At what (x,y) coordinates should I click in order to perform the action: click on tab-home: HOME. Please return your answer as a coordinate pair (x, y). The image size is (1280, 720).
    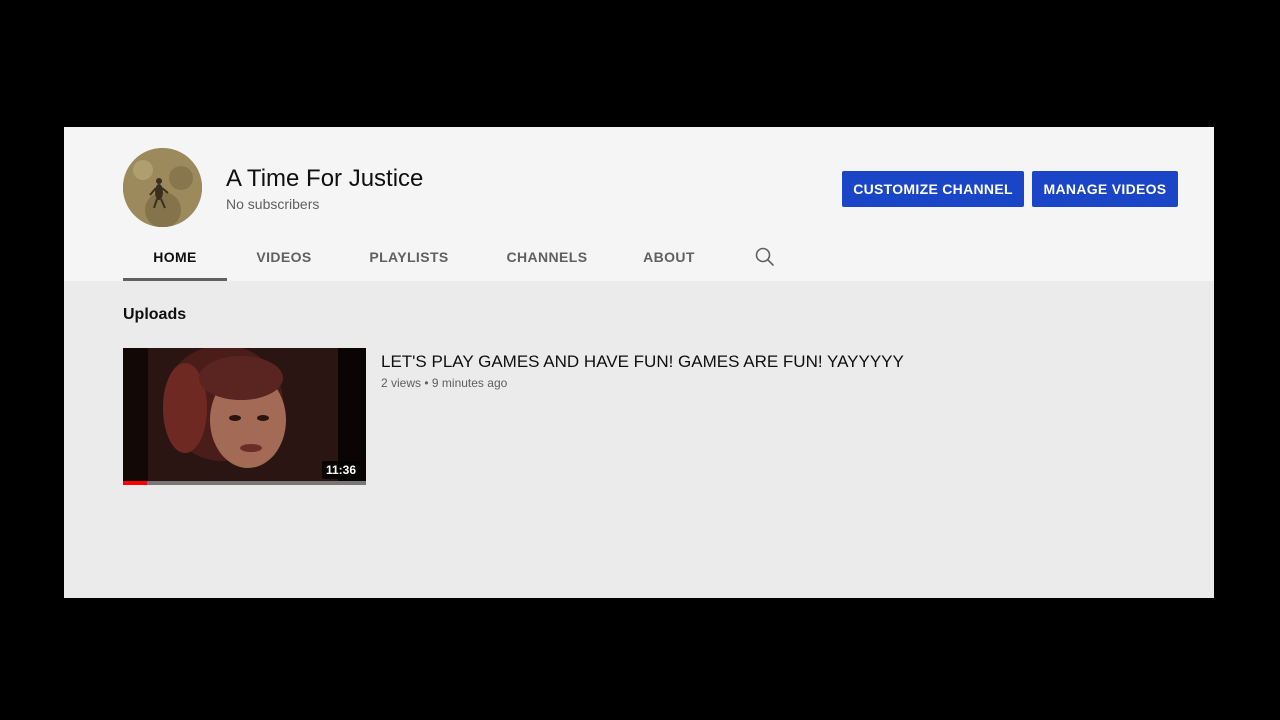
    Looking at the image, I should click on (175, 258).